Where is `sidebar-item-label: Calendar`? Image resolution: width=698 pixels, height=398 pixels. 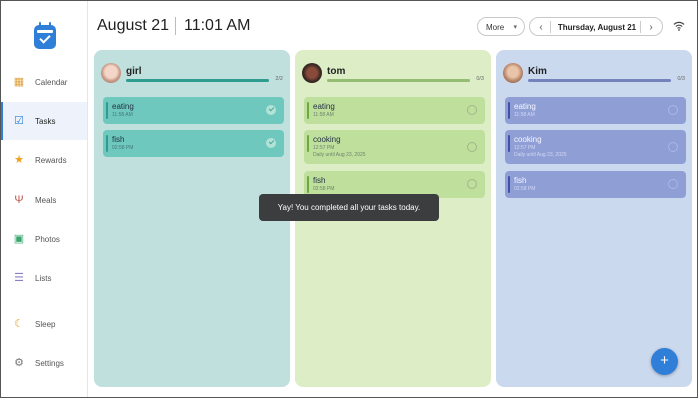 sidebar-item-label: Calendar is located at coordinates (51, 82).